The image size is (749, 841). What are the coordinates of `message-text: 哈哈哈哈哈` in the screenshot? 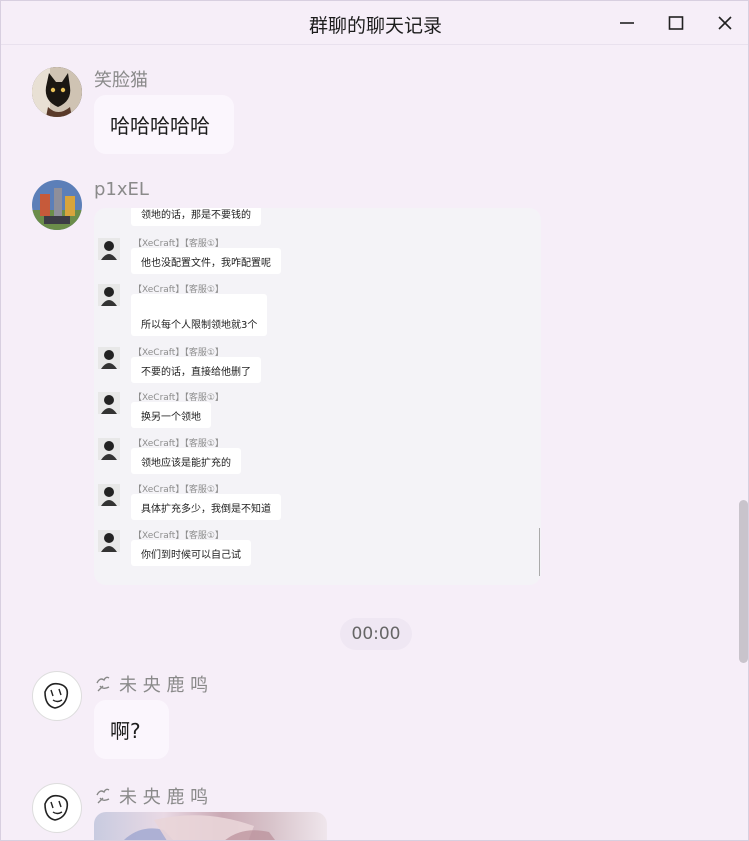 It's located at (160, 126).